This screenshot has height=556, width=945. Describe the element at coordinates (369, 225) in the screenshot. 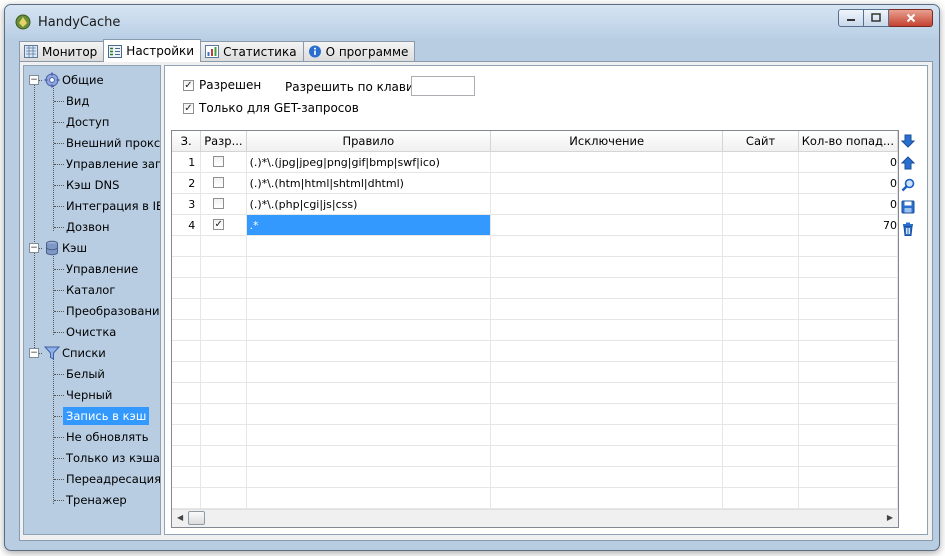

I see `row-rule: .*` at that location.